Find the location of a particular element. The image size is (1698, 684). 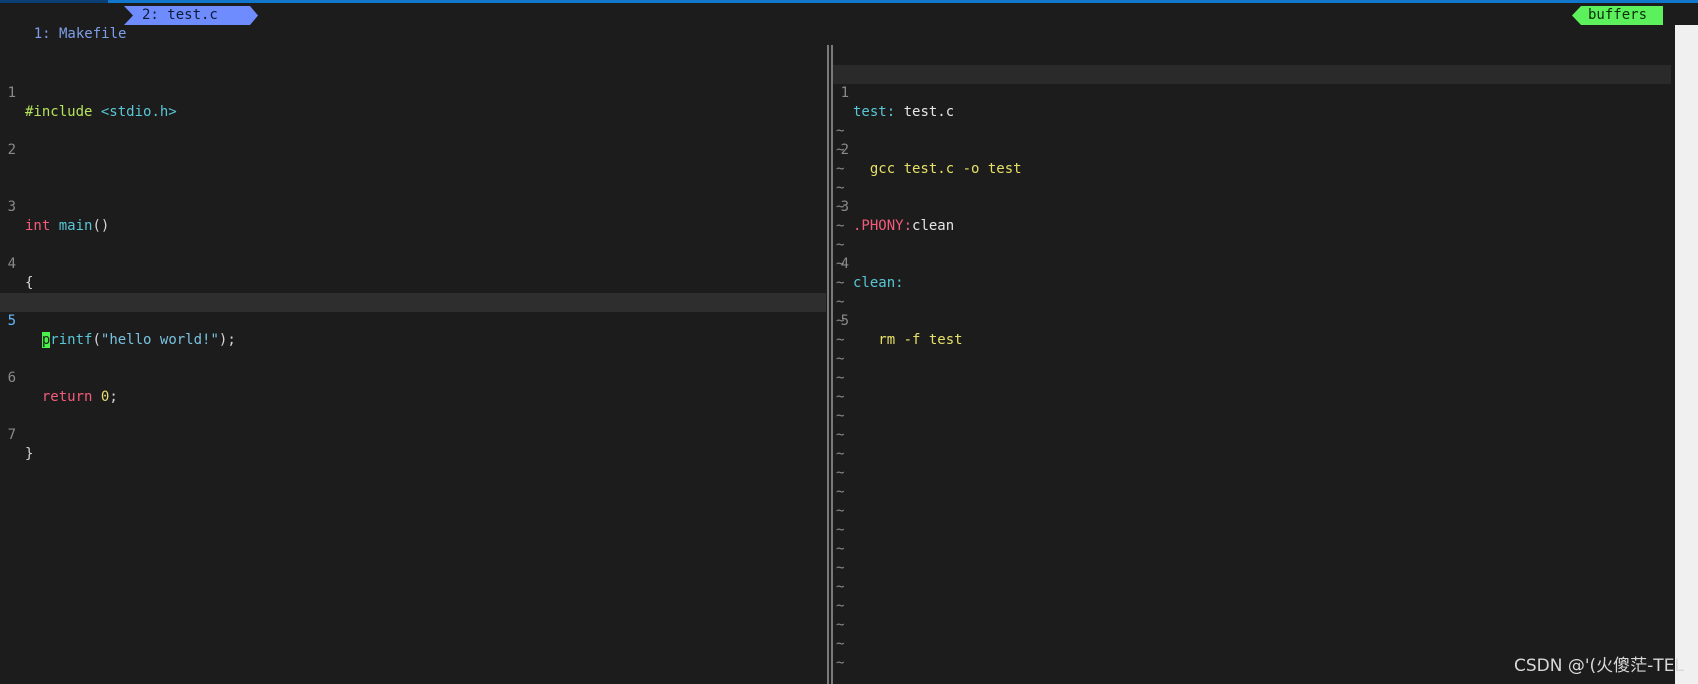

line-number: 6 is located at coordinates (11, 378).